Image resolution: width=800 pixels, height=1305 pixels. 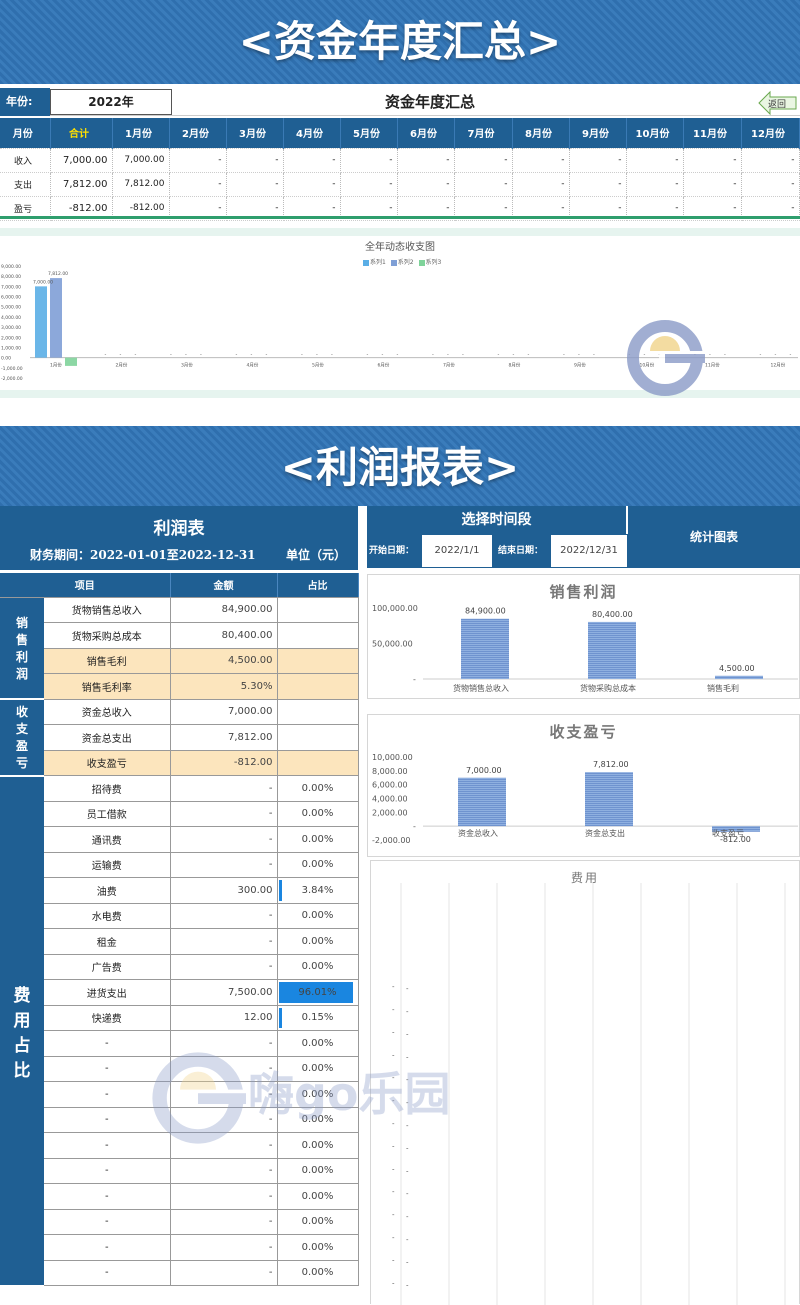 I want to click on profit-share-cell: 3.84%, so click(x=318, y=890).